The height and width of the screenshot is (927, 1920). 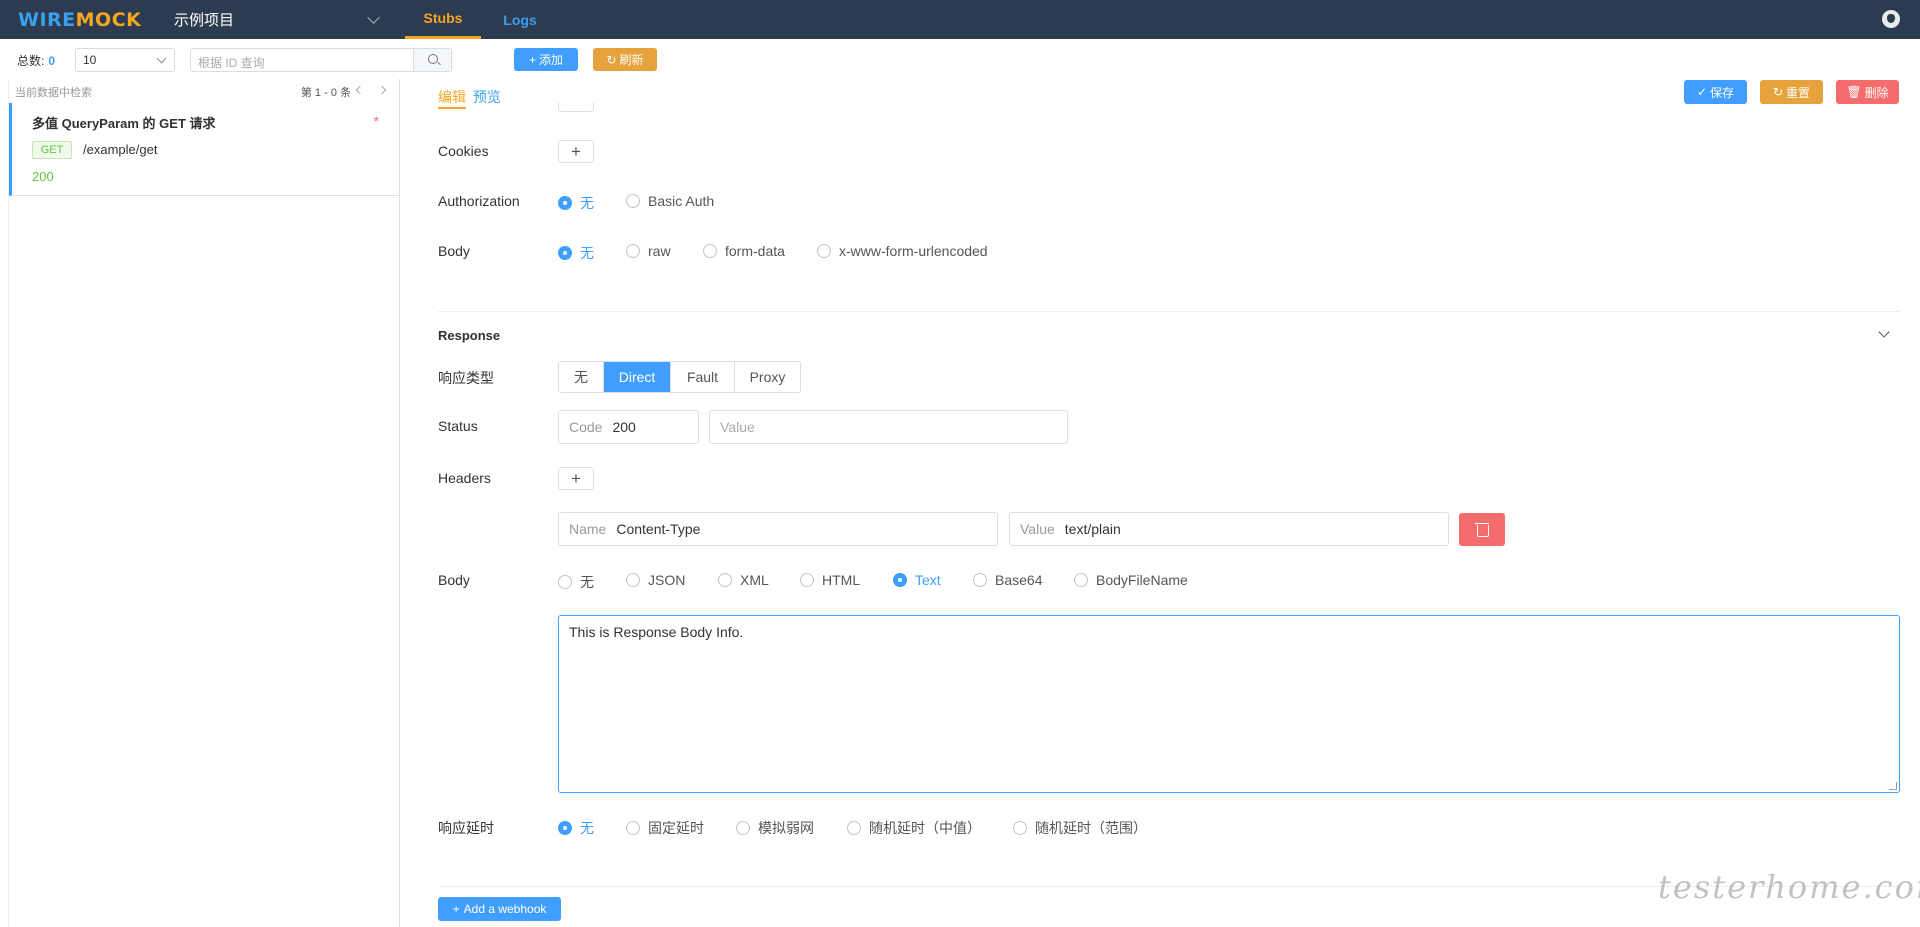 I want to click on delete-button: 🗑 删除, so click(x=1867, y=92).